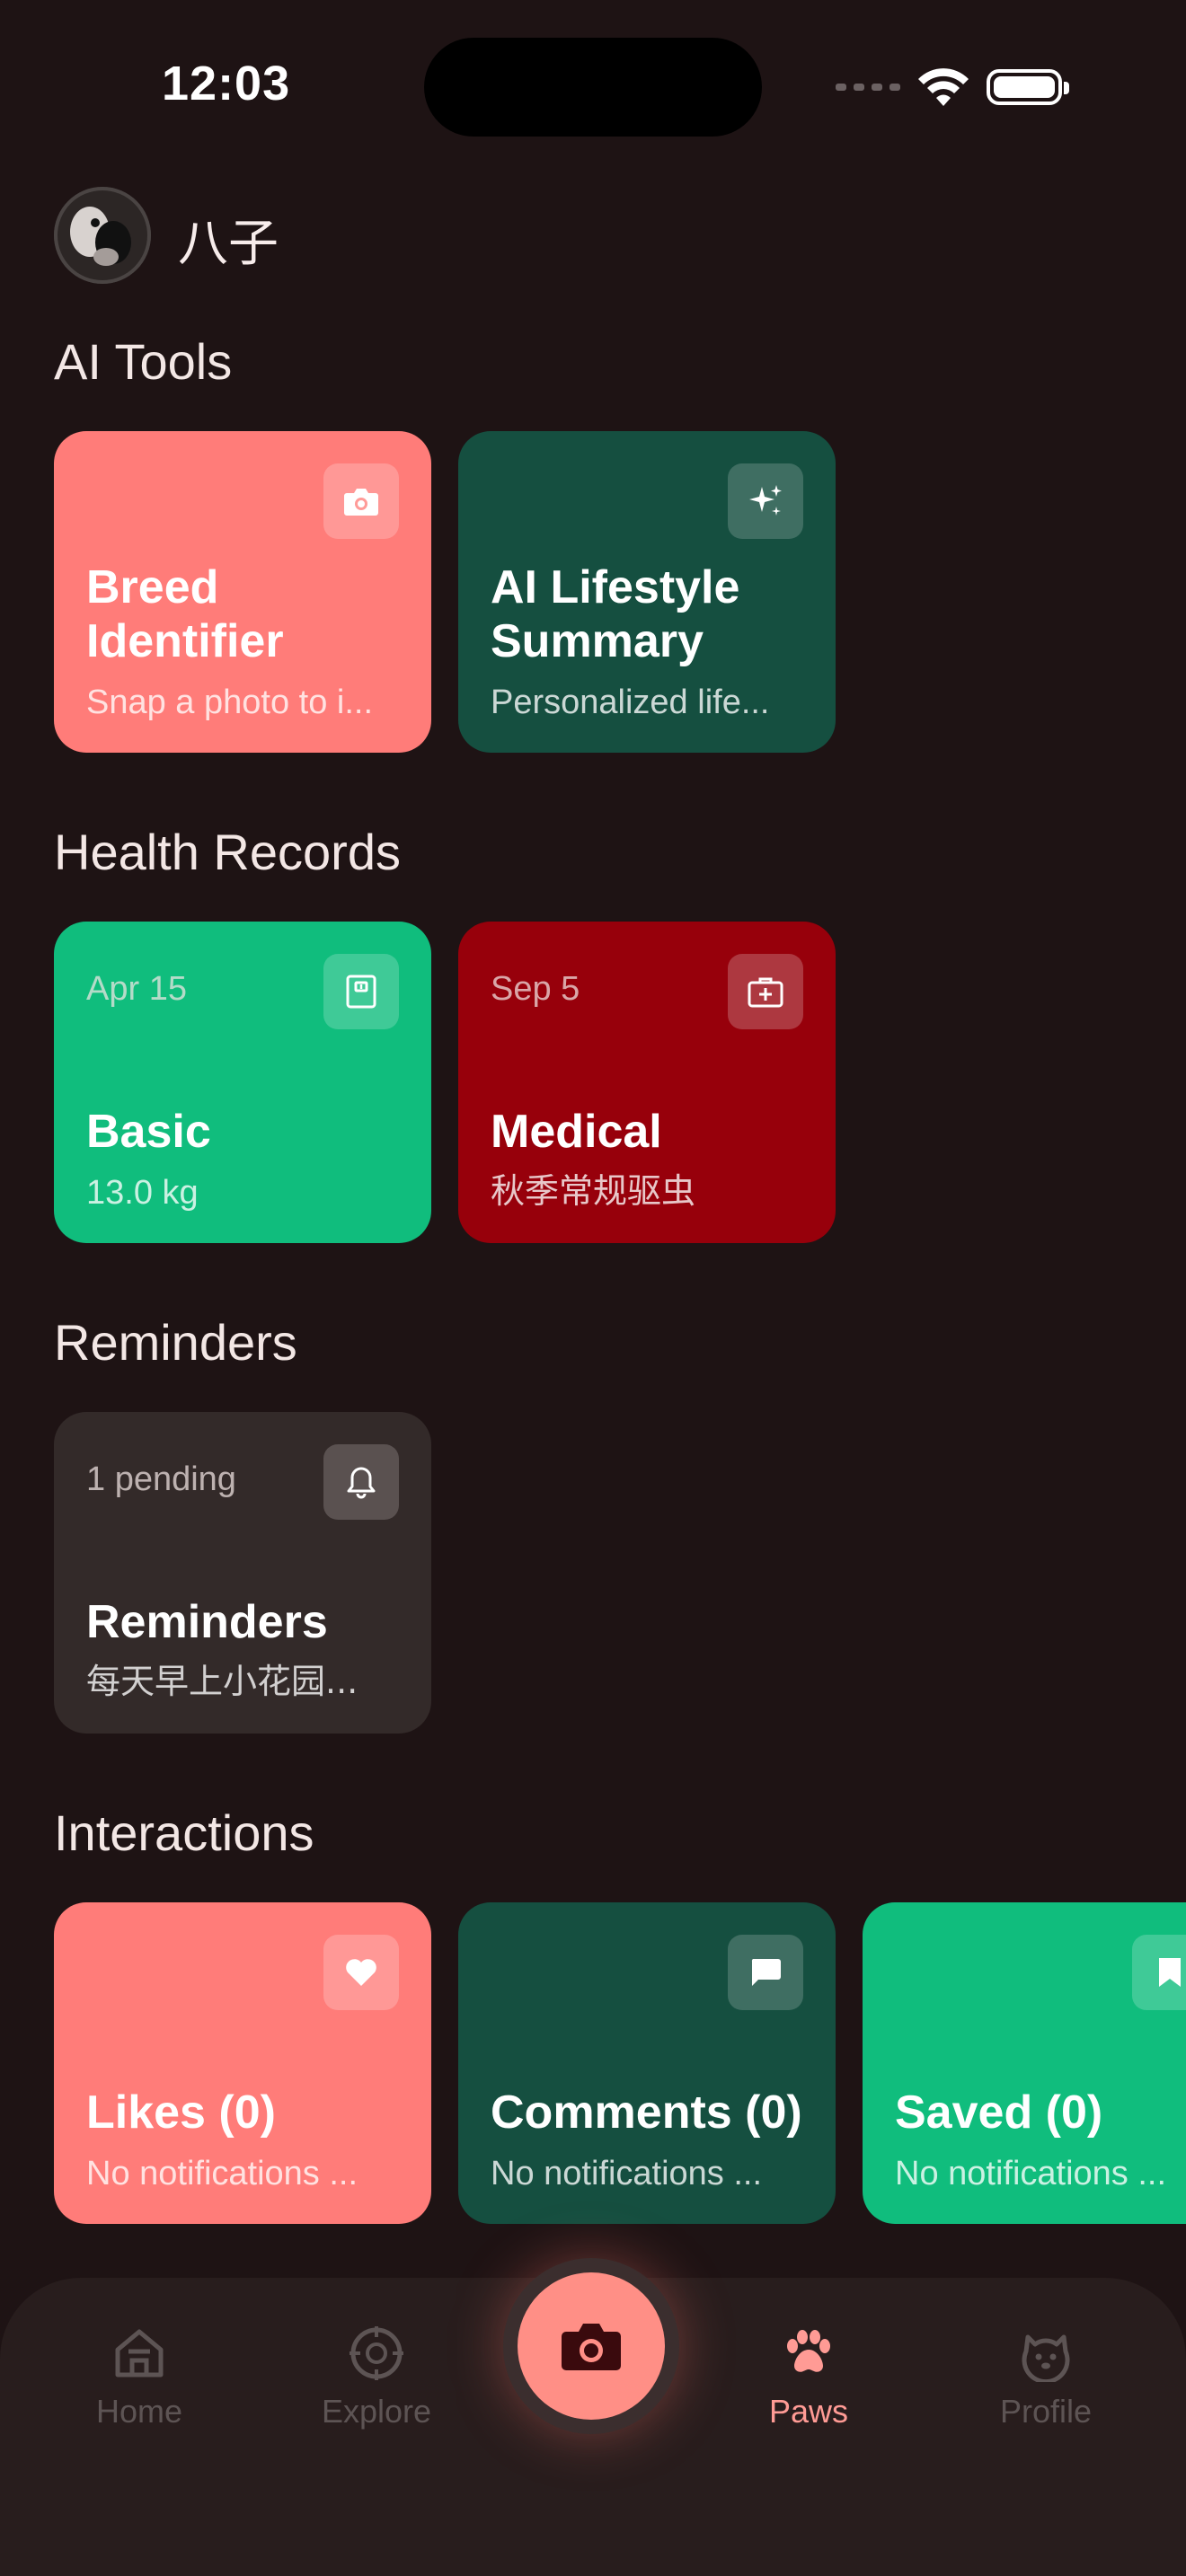  I want to click on sparkles-icon, so click(765, 501).